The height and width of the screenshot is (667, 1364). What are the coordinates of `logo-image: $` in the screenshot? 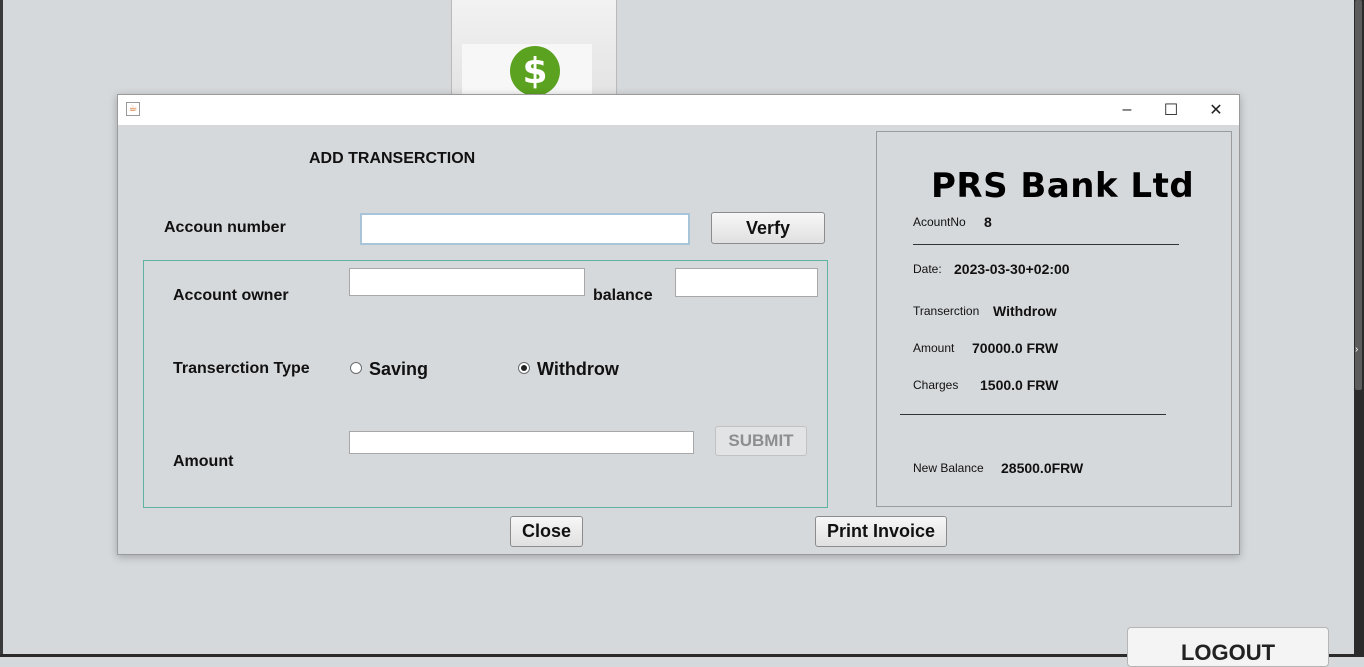 It's located at (527, 70).